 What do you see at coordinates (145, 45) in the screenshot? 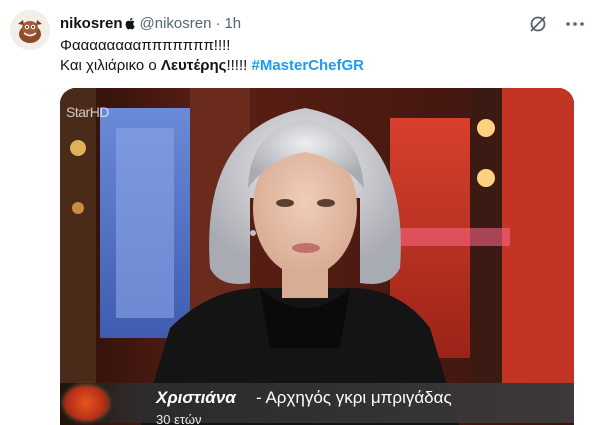
I see `tweet-text-line1: Φααααααααπππππππ!!!!` at bounding box center [145, 45].